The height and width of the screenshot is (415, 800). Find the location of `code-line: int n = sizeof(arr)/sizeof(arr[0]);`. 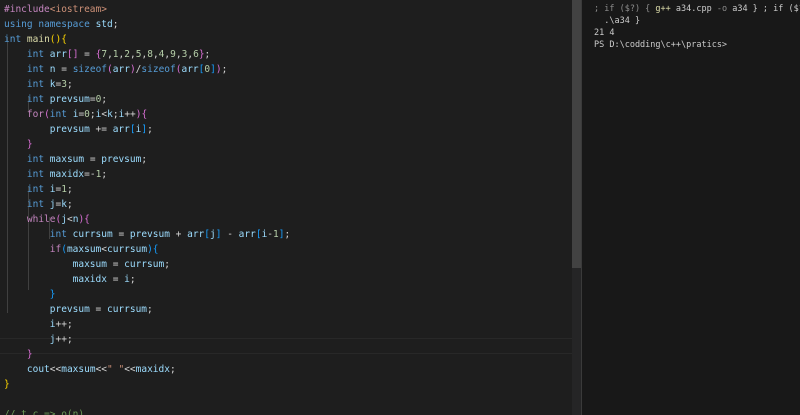

code-line: int n = sizeof(arr)/sizeof(arr[0]); is located at coordinates (115, 69).